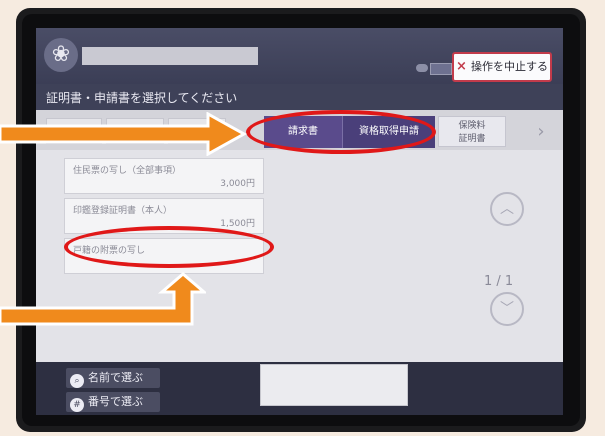  I want to click on select-by-name-label: 名前で選ぶ, so click(115, 377).